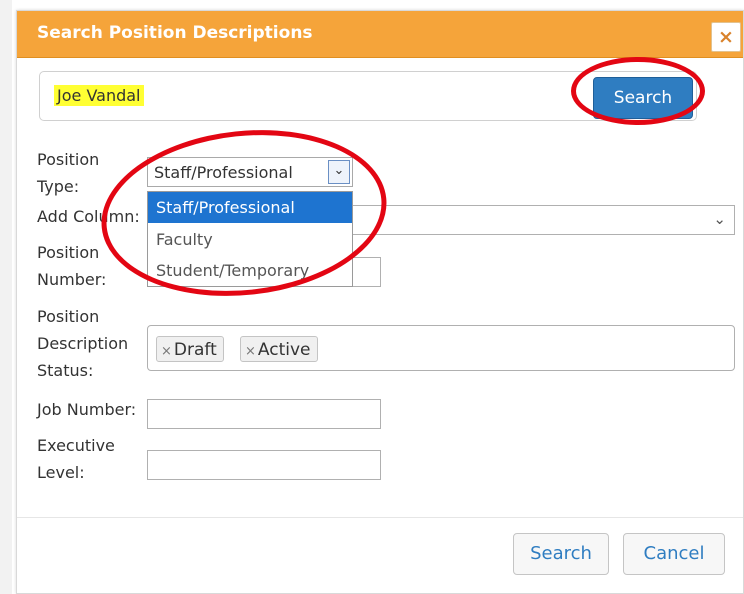 The width and height of the screenshot is (744, 594). I want to click on executive-level-field, so click(264, 465).